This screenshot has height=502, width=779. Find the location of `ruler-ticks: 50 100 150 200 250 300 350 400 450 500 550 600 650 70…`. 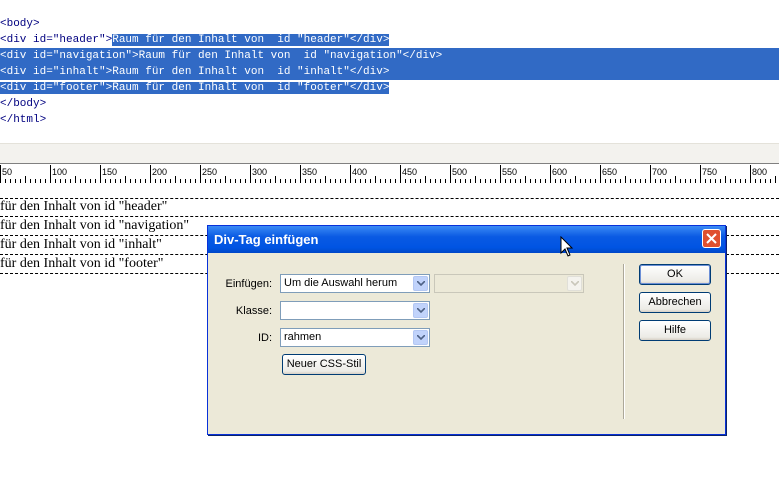

ruler-ticks: 50 100 150 200 250 300 350 400 450 500 550 600 650 70… is located at coordinates (388, 174).